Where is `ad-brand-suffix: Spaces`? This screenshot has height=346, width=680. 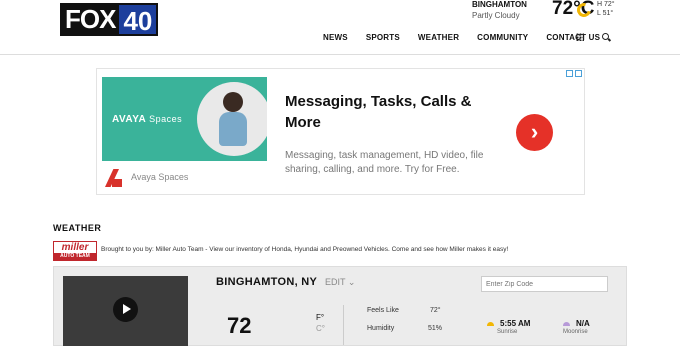
ad-brand-suffix: Spaces is located at coordinates (166, 119).